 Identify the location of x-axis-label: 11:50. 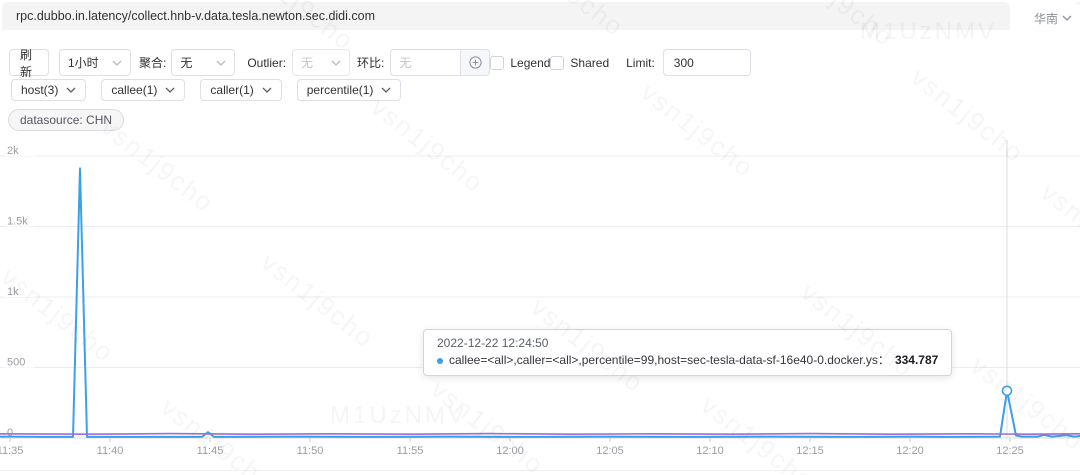
(310, 451).